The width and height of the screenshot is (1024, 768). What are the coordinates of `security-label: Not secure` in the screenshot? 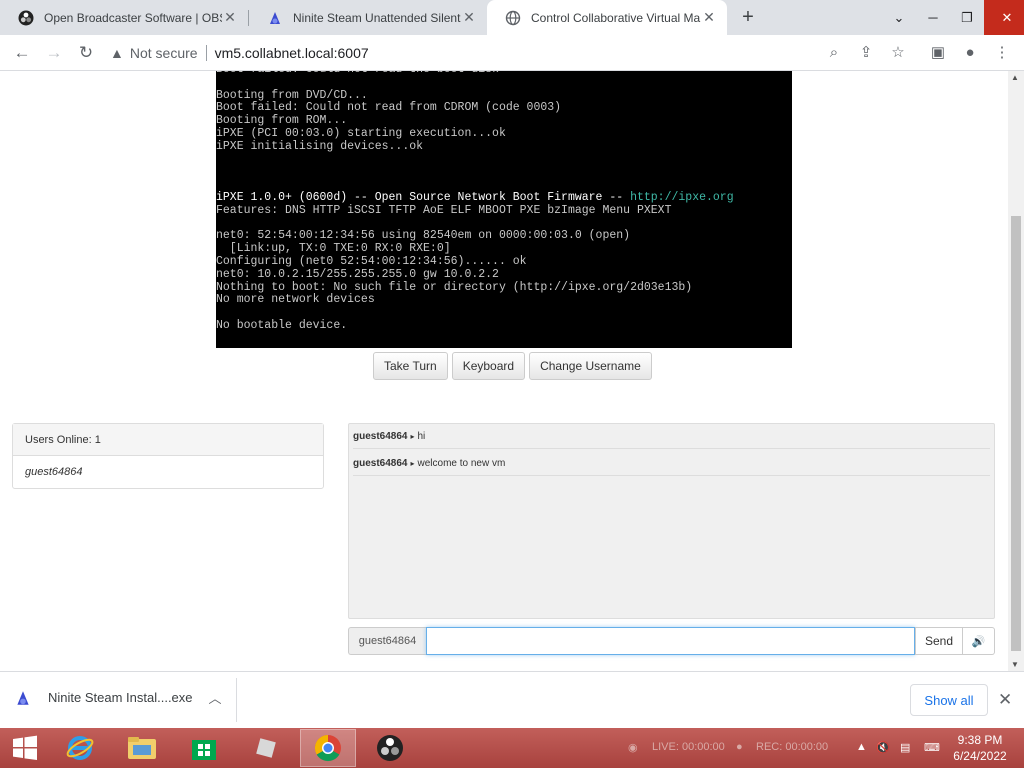 It's located at (164, 53).